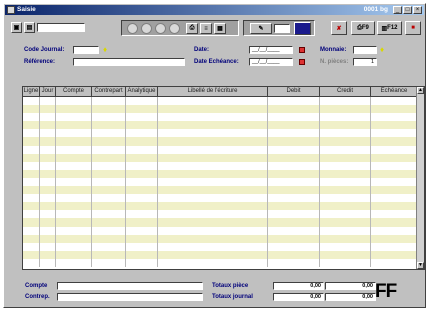 This screenshot has height=311, width=429. Describe the element at coordinates (48, 92) in the screenshot. I see `column-header: Jour` at that location.